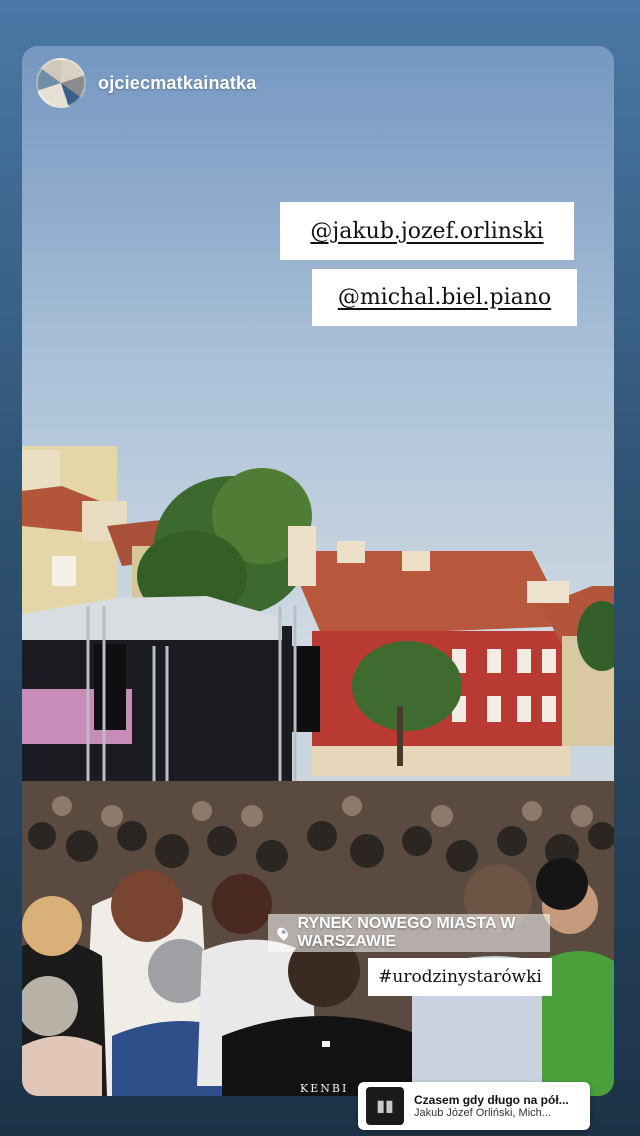 Image resolution: width=640 pixels, height=1136 pixels. Describe the element at coordinates (385, 1106) in the screenshot. I see `album-art-icon: ▮▮` at that location.